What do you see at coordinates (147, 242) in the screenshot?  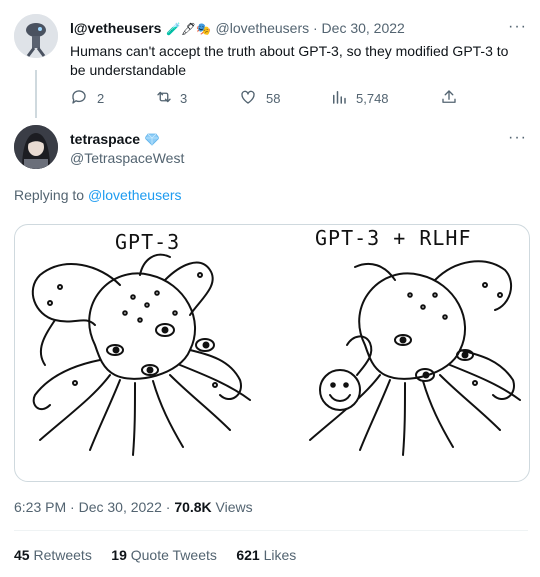 I see `left-caption: GPT-3` at bounding box center [147, 242].